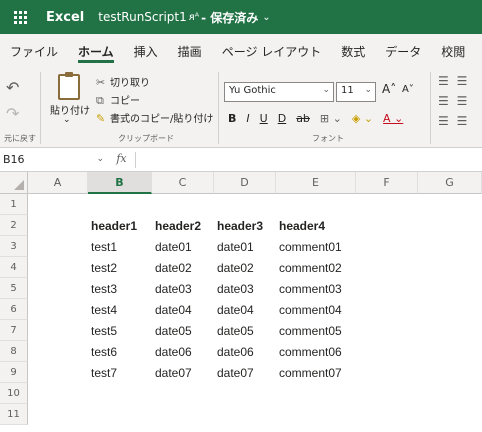  What do you see at coordinates (65, 17) in the screenshot?
I see `app-name: Excel` at bounding box center [65, 17].